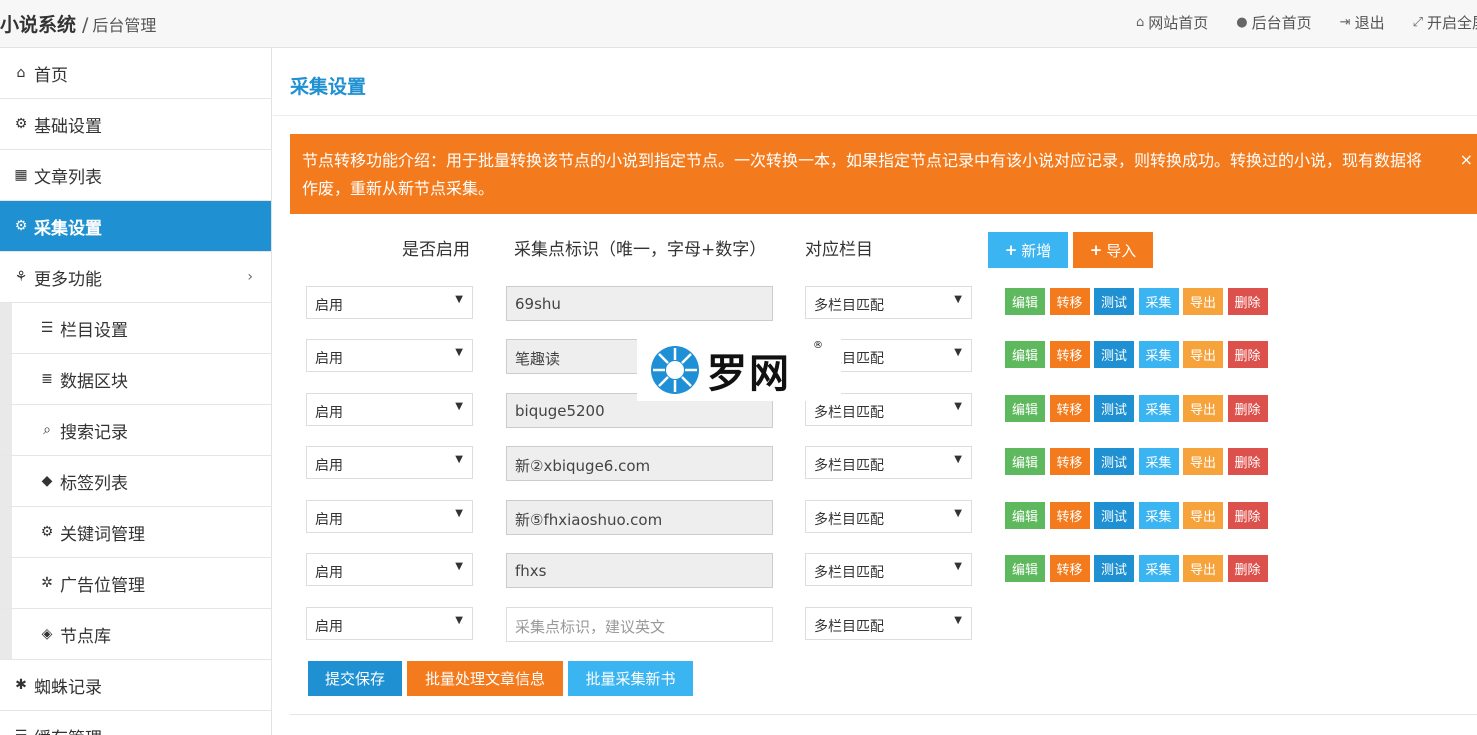 The width and height of the screenshot is (1477, 735). What do you see at coordinates (135, 124) in the screenshot?
I see `sidebar-item-basic-settings: ⚙ 基础设置` at bounding box center [135, 124].